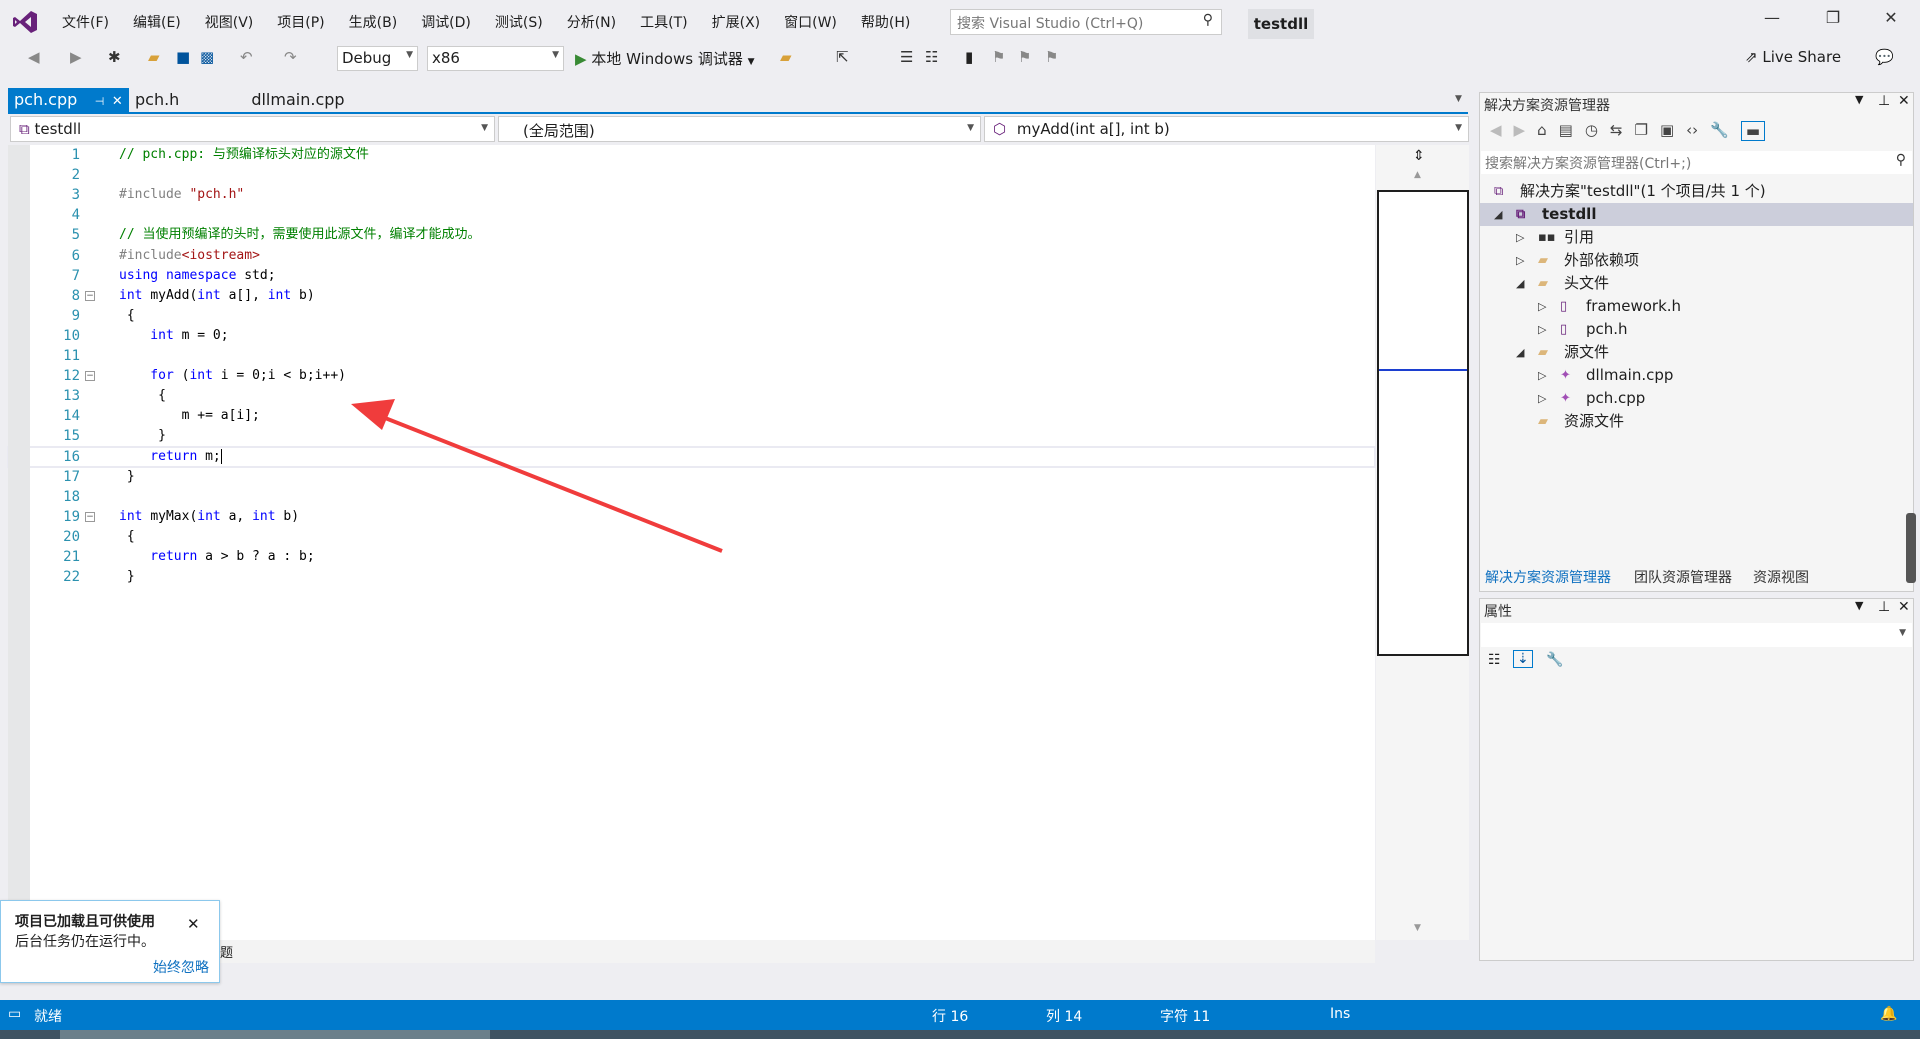 The height and width of the screenshot is (1039, 1920). I want to click on property-pages-icon: 🔧, so click(1554, 660).